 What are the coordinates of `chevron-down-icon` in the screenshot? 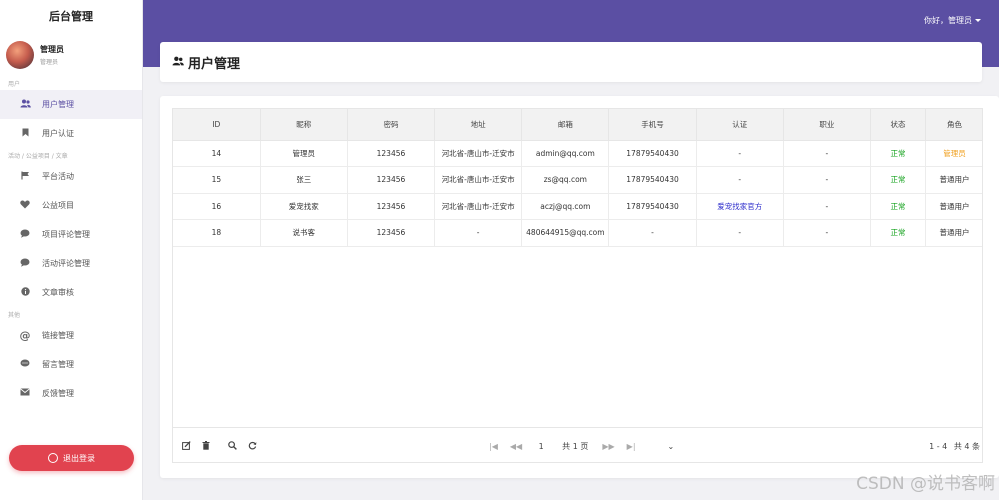 It's located at (978, 20).